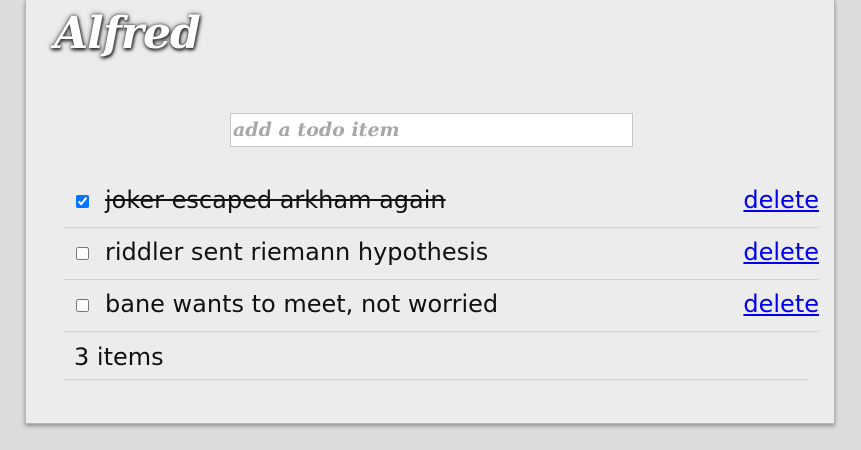  What do you see at coordinates (302, 304) in the screenshot?
I see `todo-text: bane wants to meet, not worried` at bounding box center [302, 304].